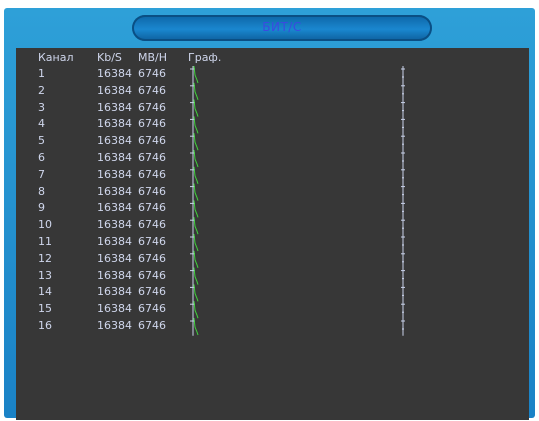 This screenshot has width=539, height=421. I want to click on cell-channel: 11, so click(45, 241).